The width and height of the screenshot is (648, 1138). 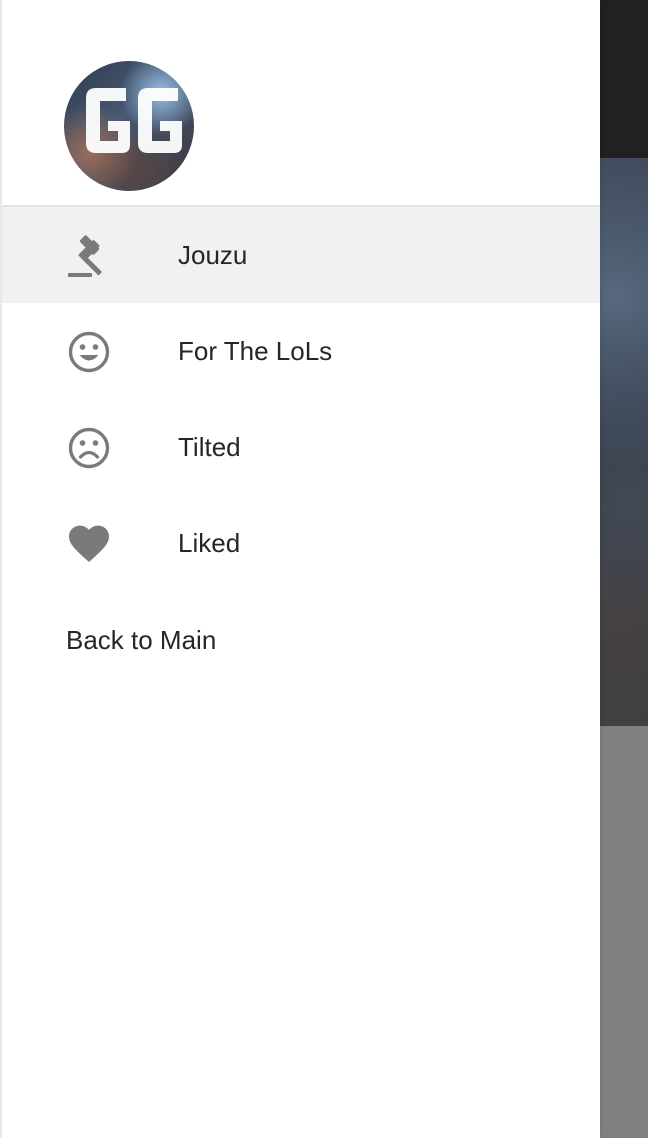 What do you see at coordinates (301, 447) in the screenshot?
I see `menu-item-tilted: Tilted` at bounding box center [301, 447].